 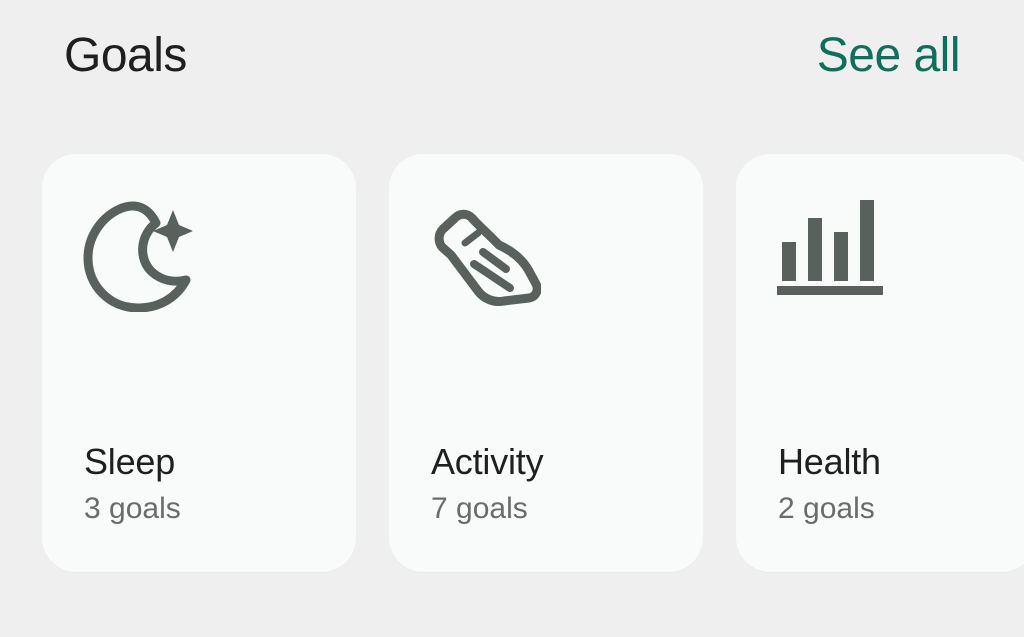 What do you see at coordinates (485, 256) in the screenshot?
I see `shoe-icon` at bounding box center [485, 256].